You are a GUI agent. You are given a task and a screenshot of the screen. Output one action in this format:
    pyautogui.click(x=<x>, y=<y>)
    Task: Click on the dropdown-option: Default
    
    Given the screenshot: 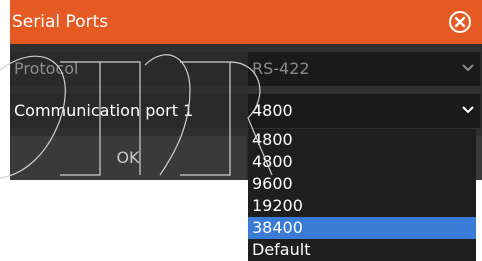 What is the action you would take?
    pyautogui.click(x=362, y=250)
    